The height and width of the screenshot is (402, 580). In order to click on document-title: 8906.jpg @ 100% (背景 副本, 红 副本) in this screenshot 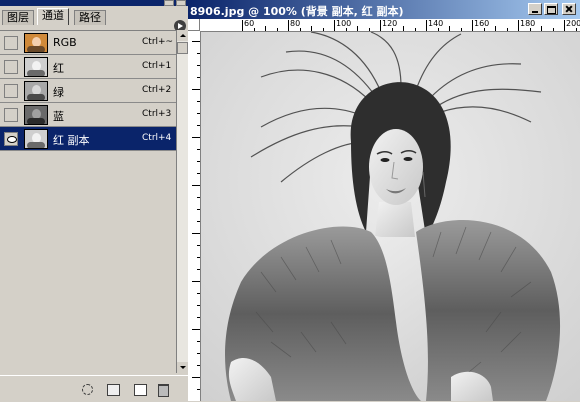, I will do `click(297, 11)`.